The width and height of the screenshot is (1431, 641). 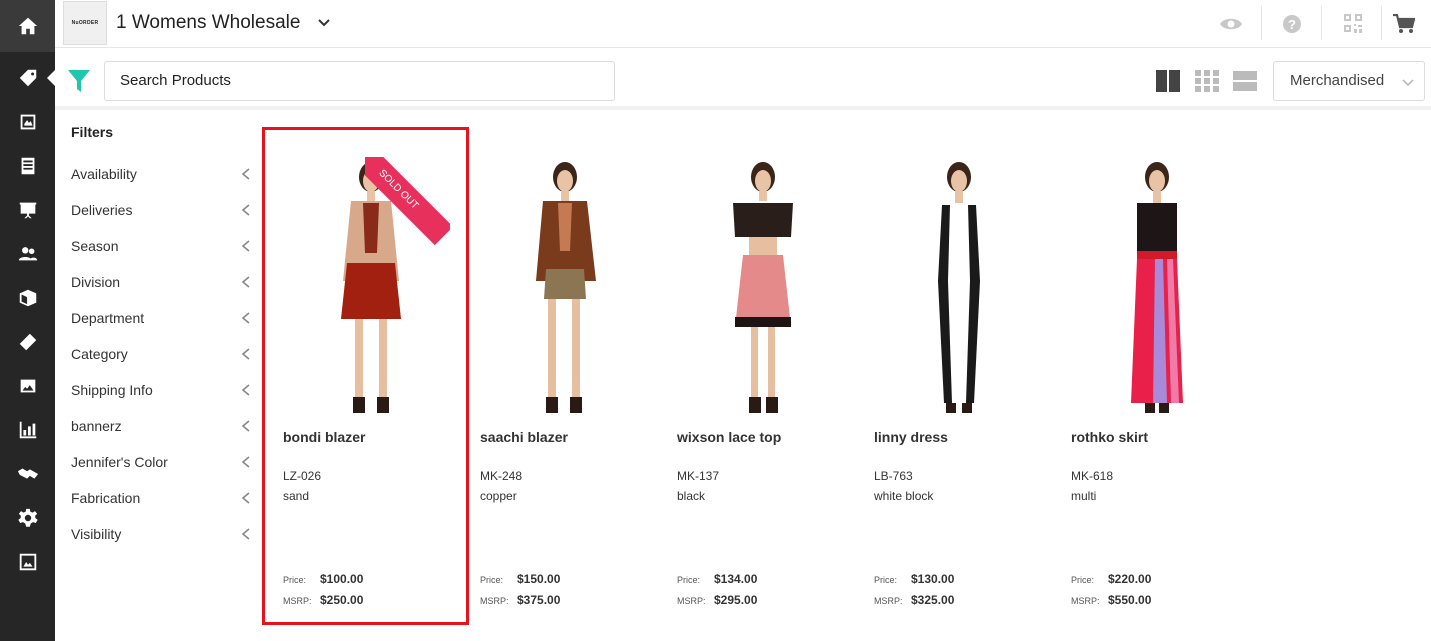 What do you see at coordinates (102, 210) in the screenshot?
I see `filter-label: Deliveries` at bounding box center [102, 210].